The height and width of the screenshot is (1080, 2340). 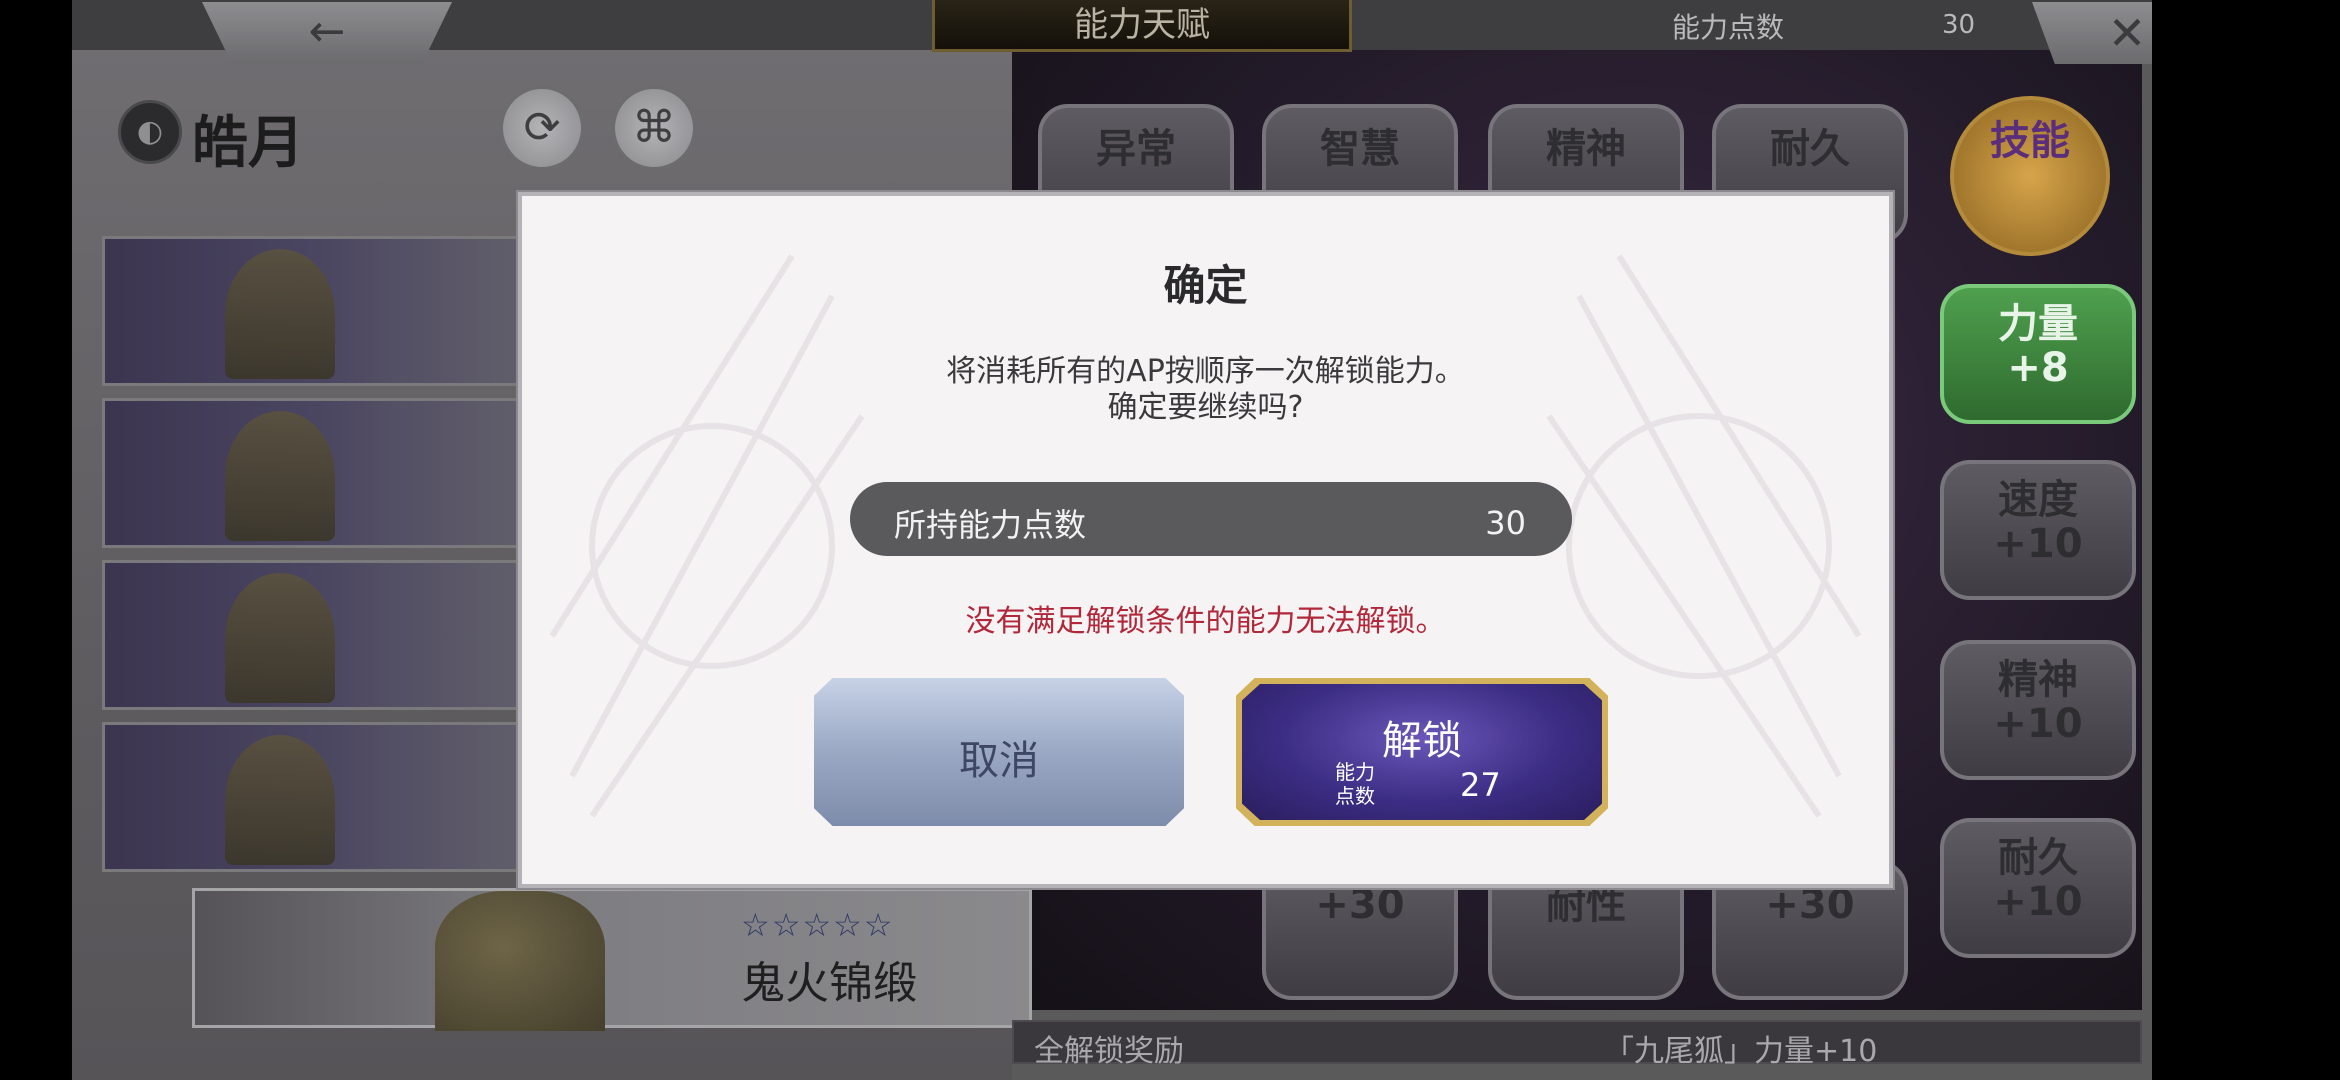 What do you see at coordinates (2030, 176) in the screenshot?
I see `skill-node: 技能` at bounding box center [2030, 176].